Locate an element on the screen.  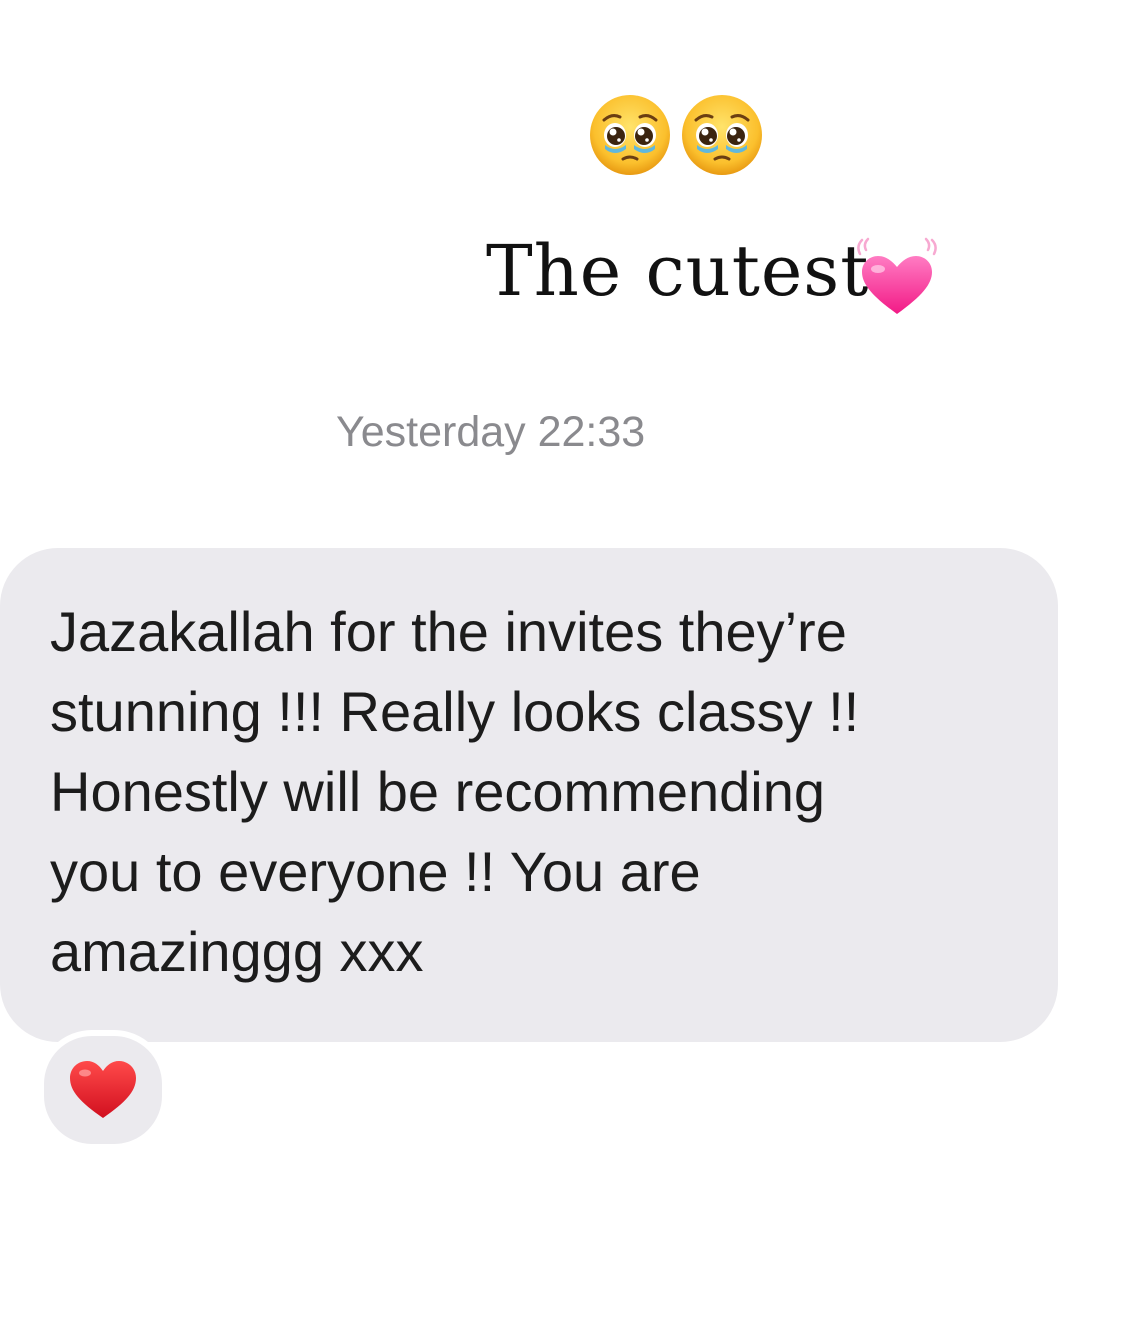
message-line: amazinggg xxx is located at coordinates (237, 951).